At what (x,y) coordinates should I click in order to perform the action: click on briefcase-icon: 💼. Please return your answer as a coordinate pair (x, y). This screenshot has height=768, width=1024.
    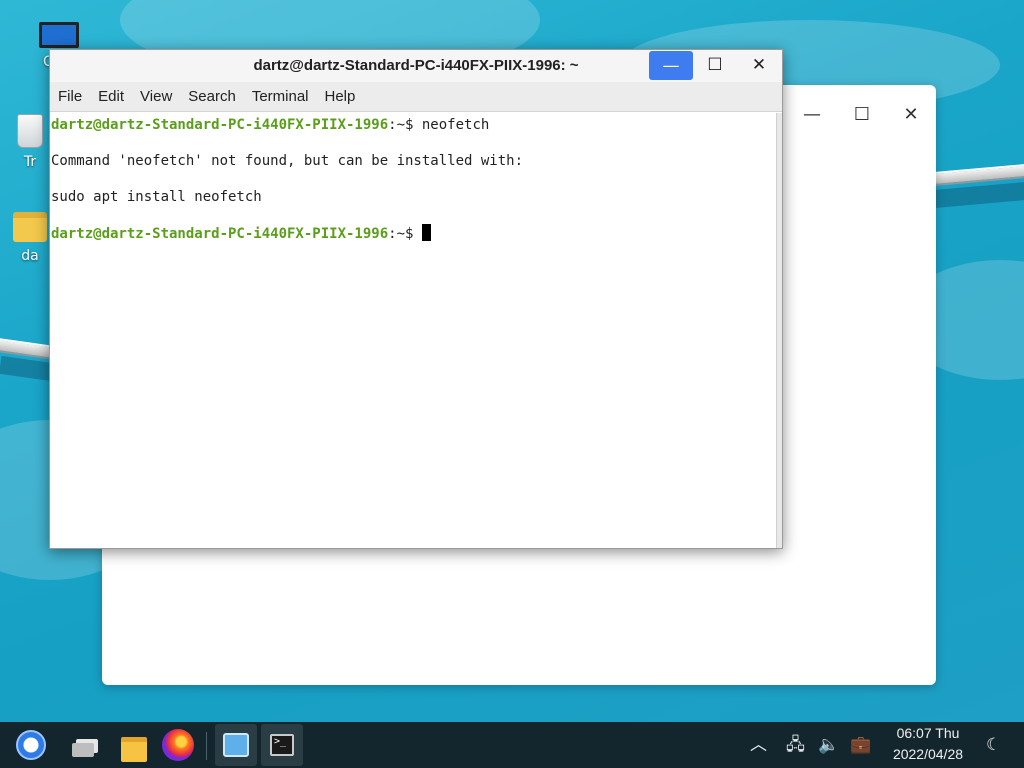
    Looking at the image, I should click on (860, 745).